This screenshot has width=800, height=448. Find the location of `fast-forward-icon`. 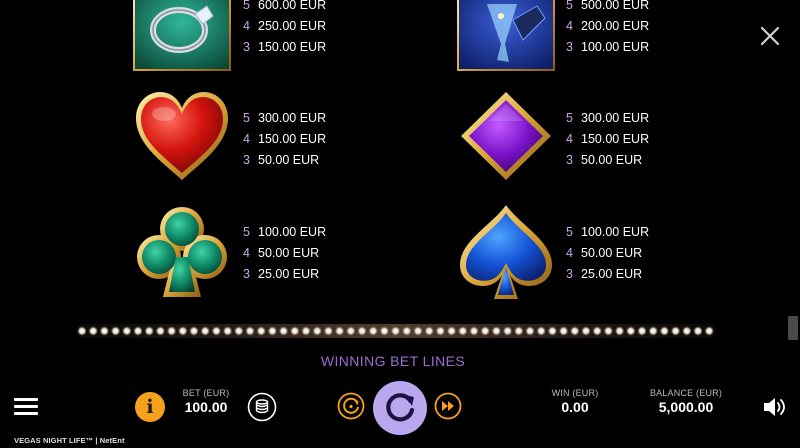

fast-forward-icon is located at coordinates (448, 406).